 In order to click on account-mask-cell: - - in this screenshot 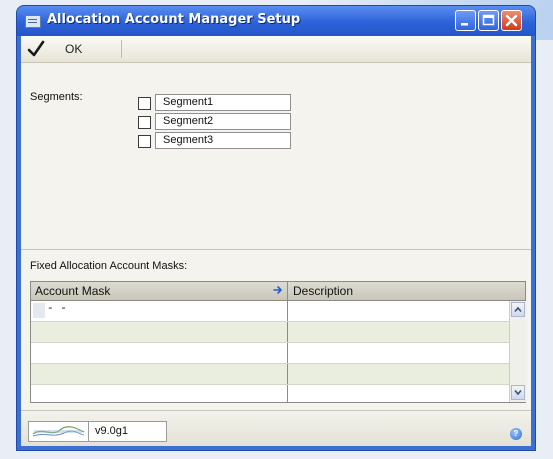, I will do `click(159, 311)`.